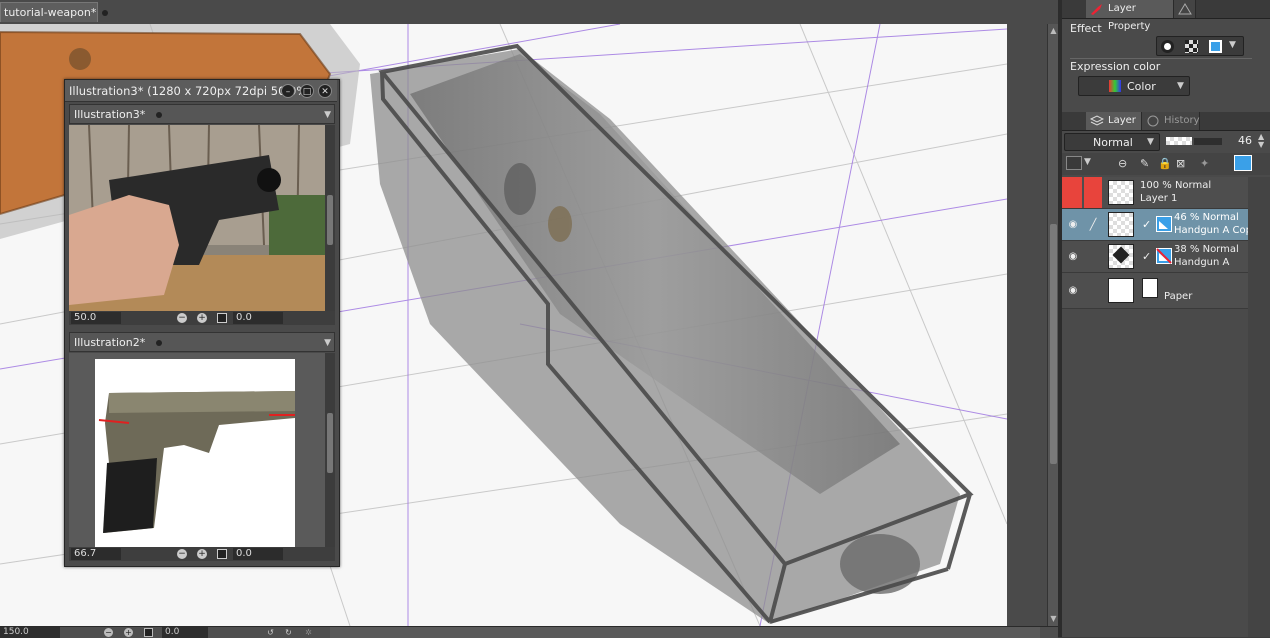 Image resolution: width=1270 pixels, height=638 pixels. I want to click on layer-opacity-mode: 46 % Normal, so click(1206, 217).